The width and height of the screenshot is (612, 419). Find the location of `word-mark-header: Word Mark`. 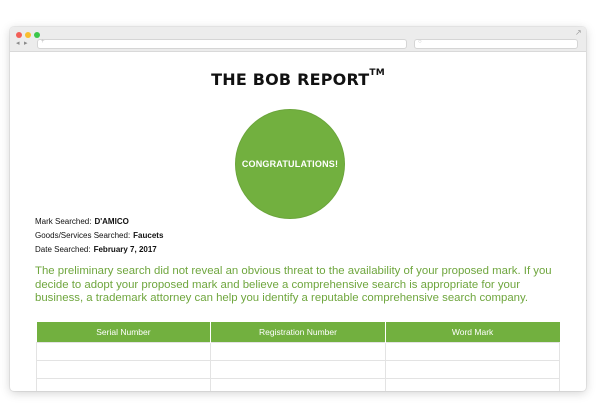

word-mark-header: Word Mark is located at coordinates (472, 332).